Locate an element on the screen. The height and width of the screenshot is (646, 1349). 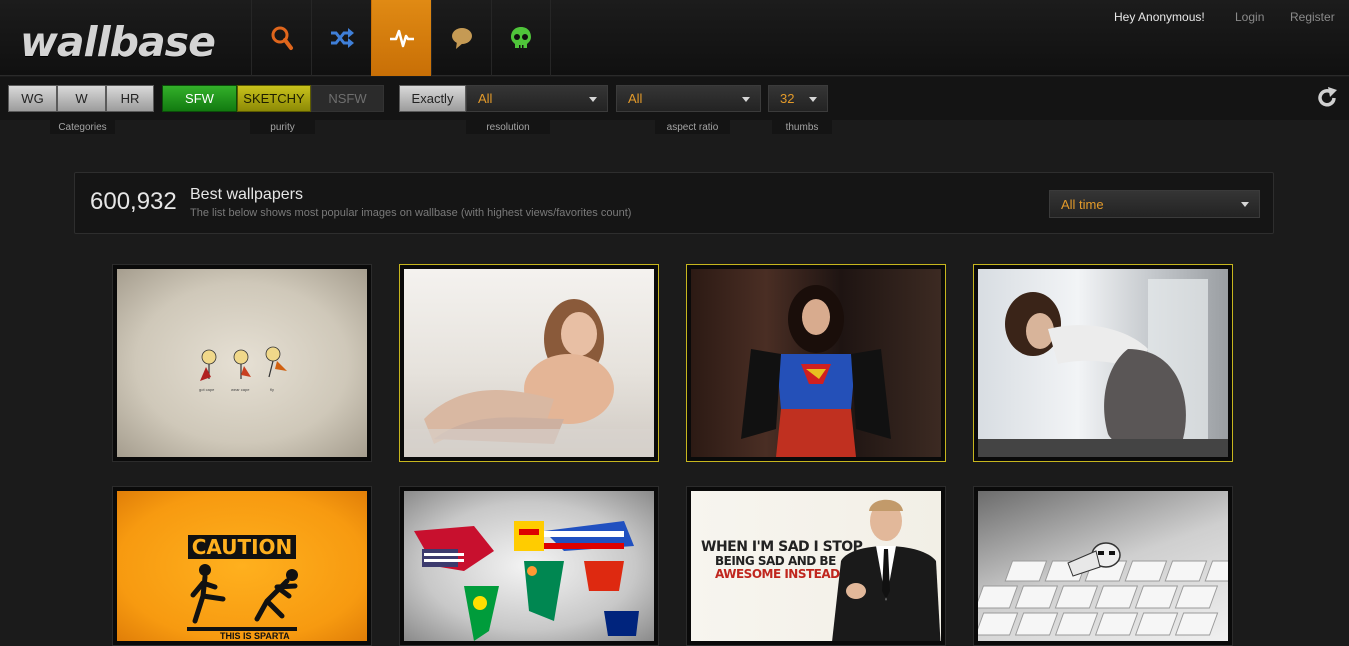
aspect-ratio-label: aspect ratio is located at coordinates (692, 127).